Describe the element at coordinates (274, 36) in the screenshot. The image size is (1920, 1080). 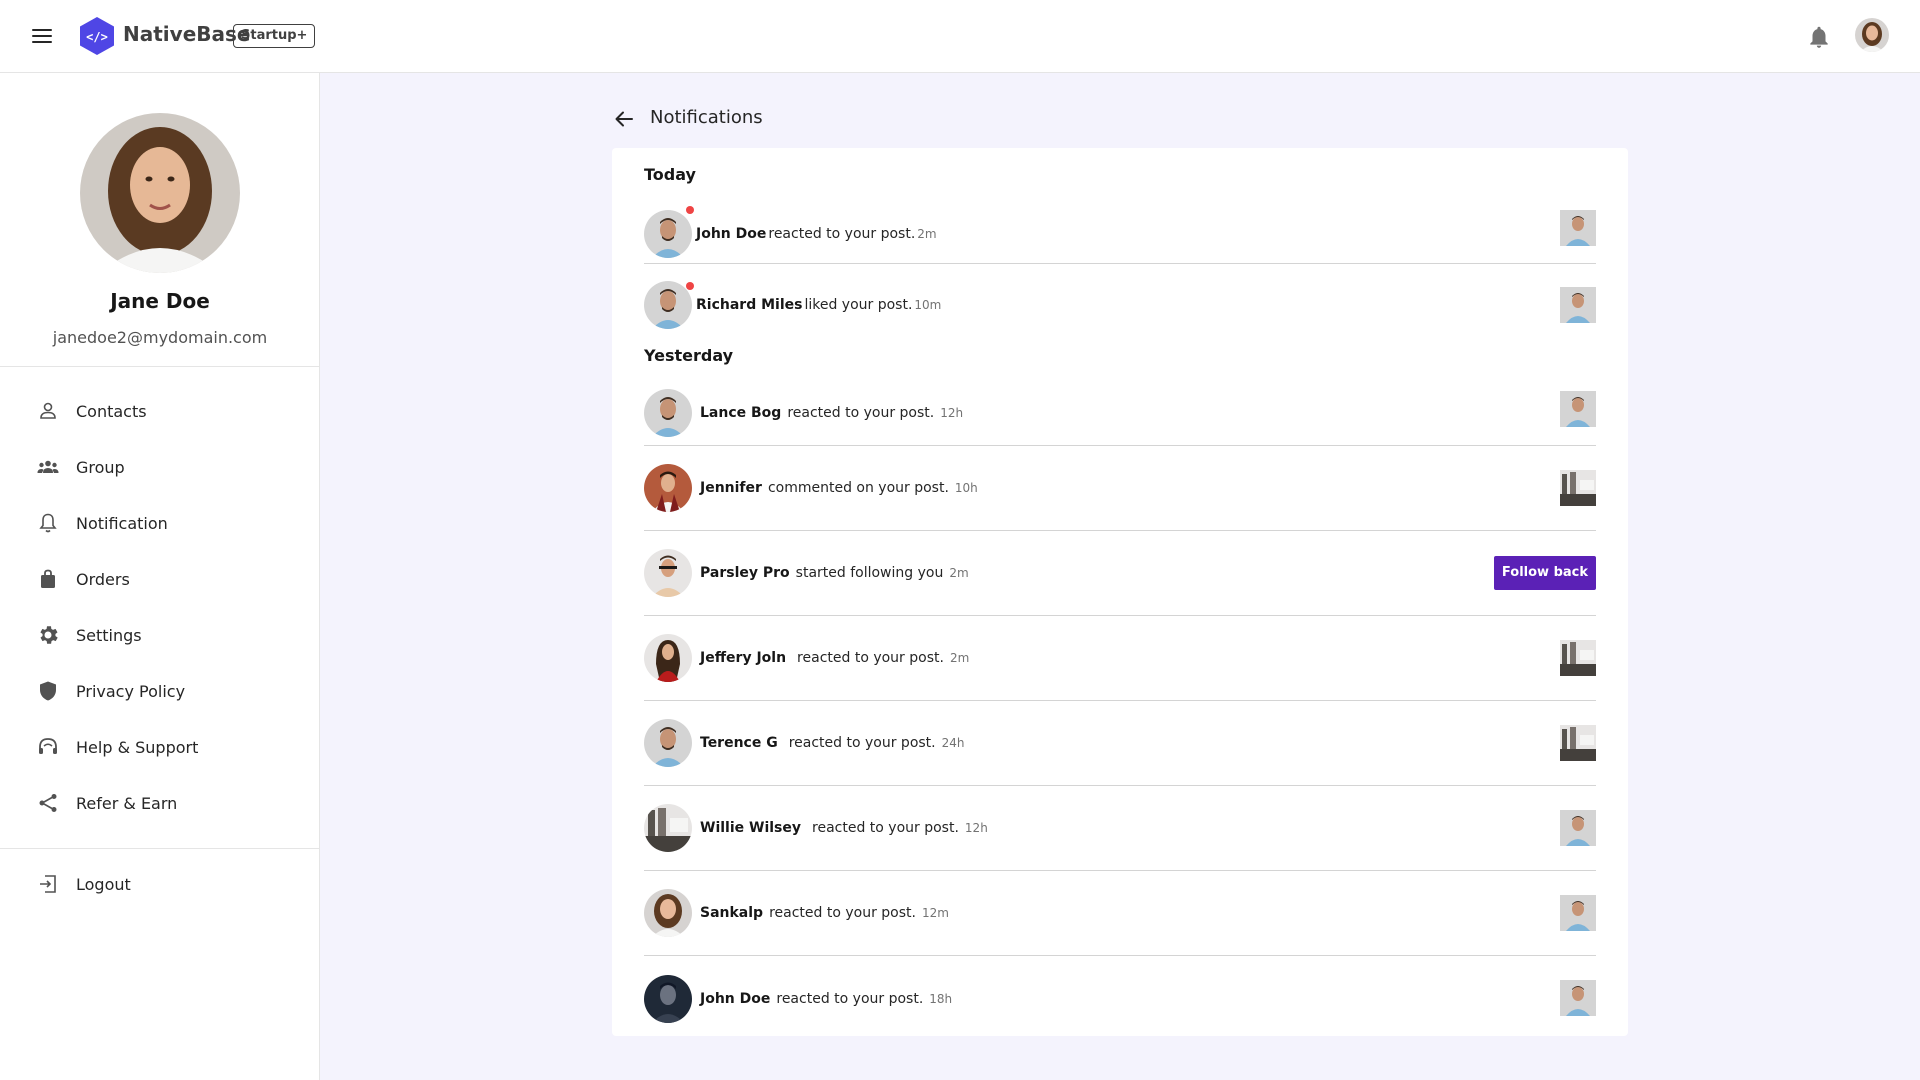
I see `plan-badge: Startup+` at that location.